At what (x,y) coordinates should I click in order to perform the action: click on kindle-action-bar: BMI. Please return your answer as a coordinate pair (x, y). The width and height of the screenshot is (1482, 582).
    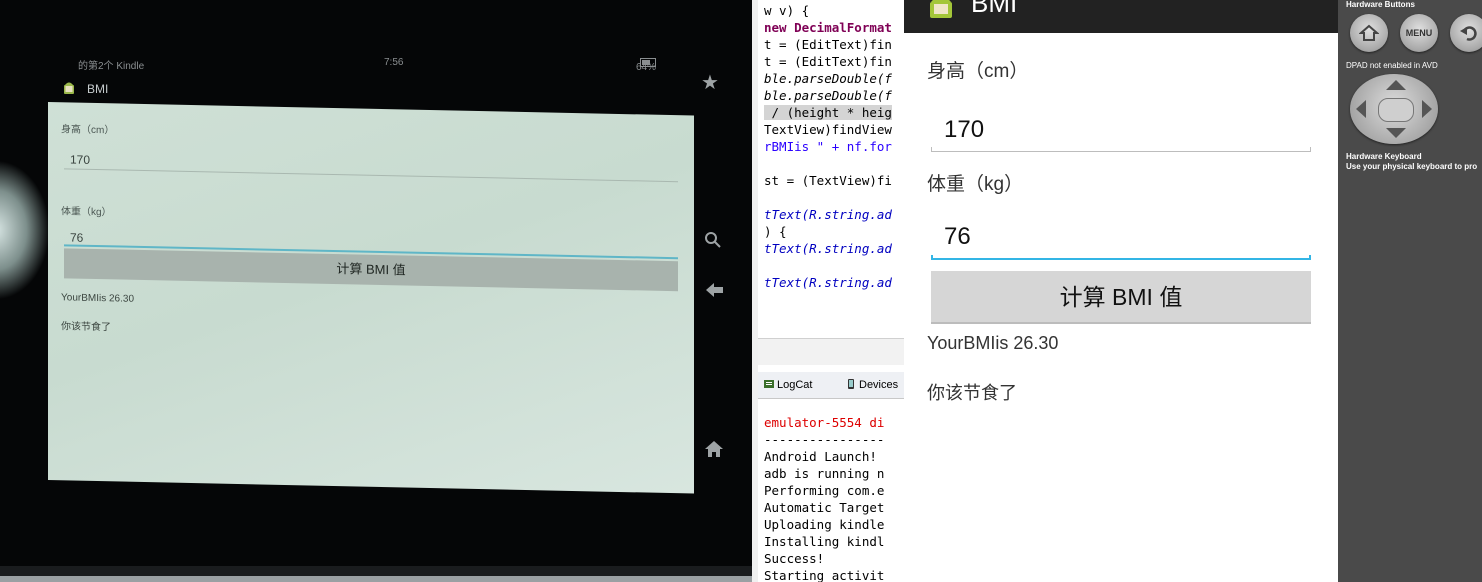
    Looking at the image, I should click on (375, 89).